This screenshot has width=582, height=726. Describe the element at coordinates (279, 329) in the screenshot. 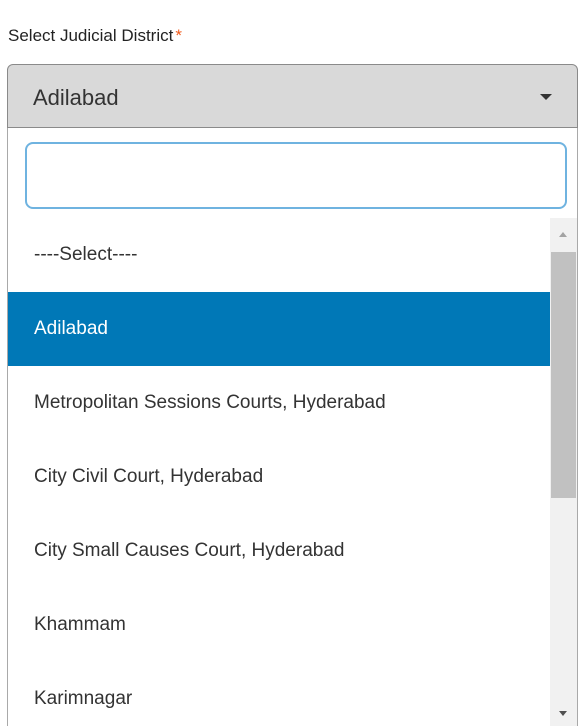

I see `option-adilabad: Adilabad` at that location.